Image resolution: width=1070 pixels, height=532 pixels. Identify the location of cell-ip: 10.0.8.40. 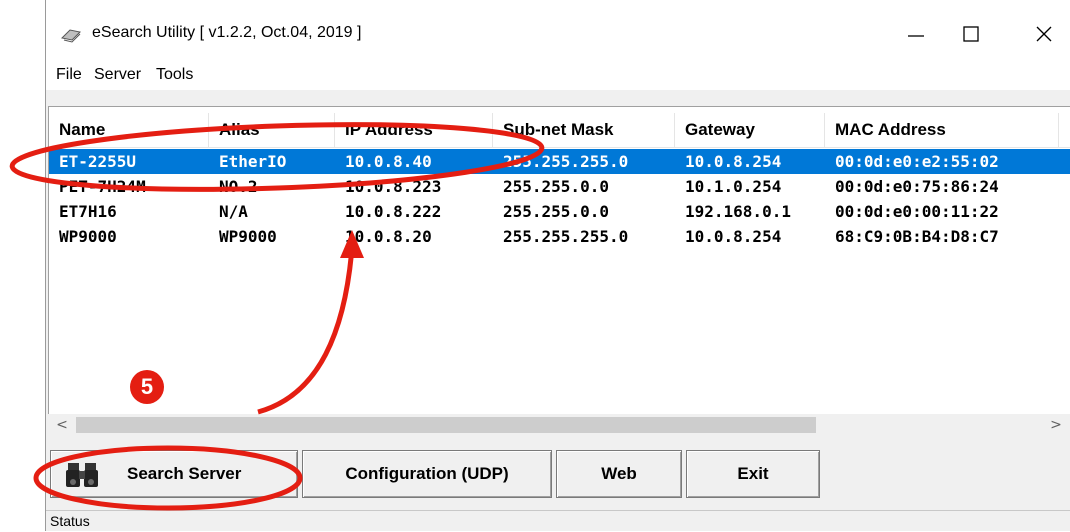
(388, 161).